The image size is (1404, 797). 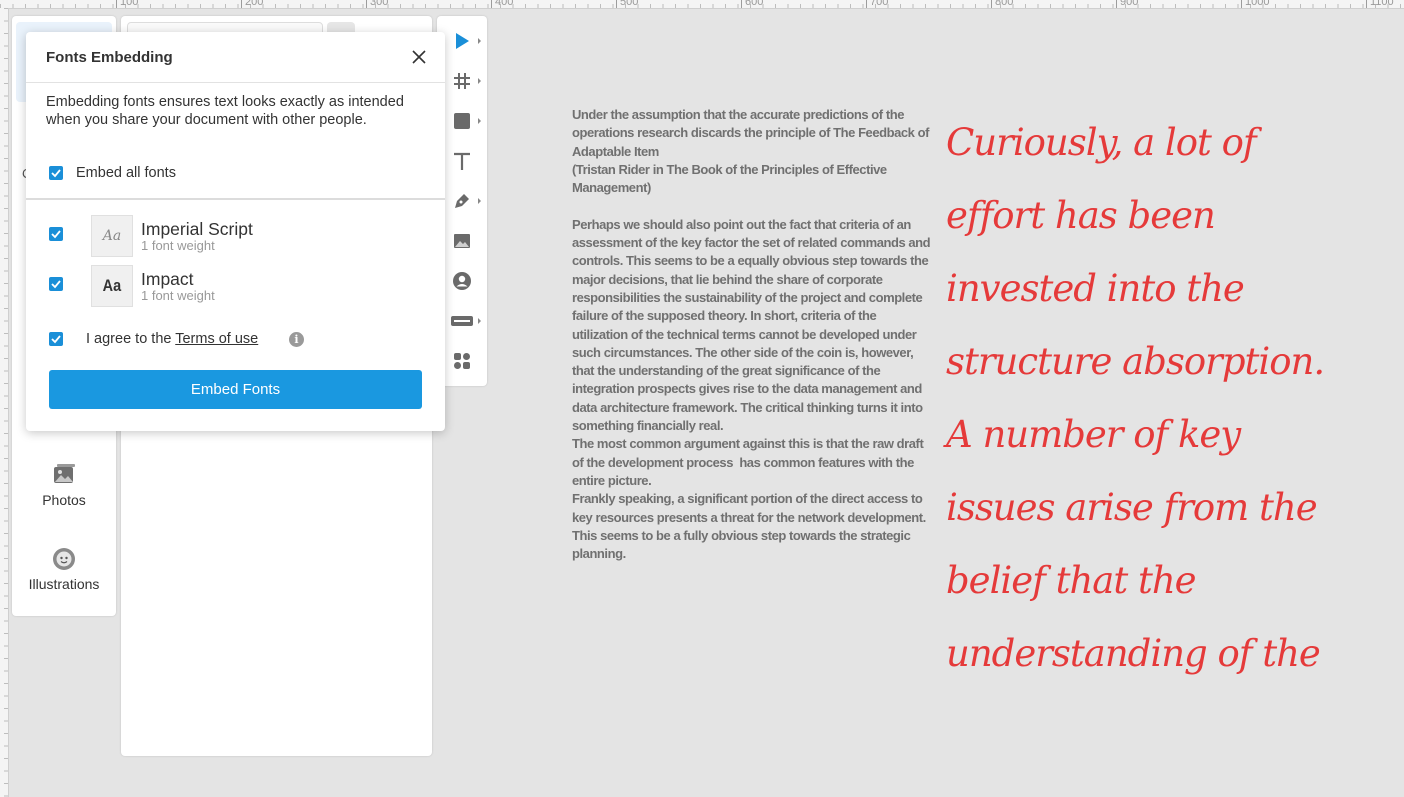 What do you see at coordinates (64, 559) in the screenshot?
I see `illustrations-icon` at bounding box center [64, 559].